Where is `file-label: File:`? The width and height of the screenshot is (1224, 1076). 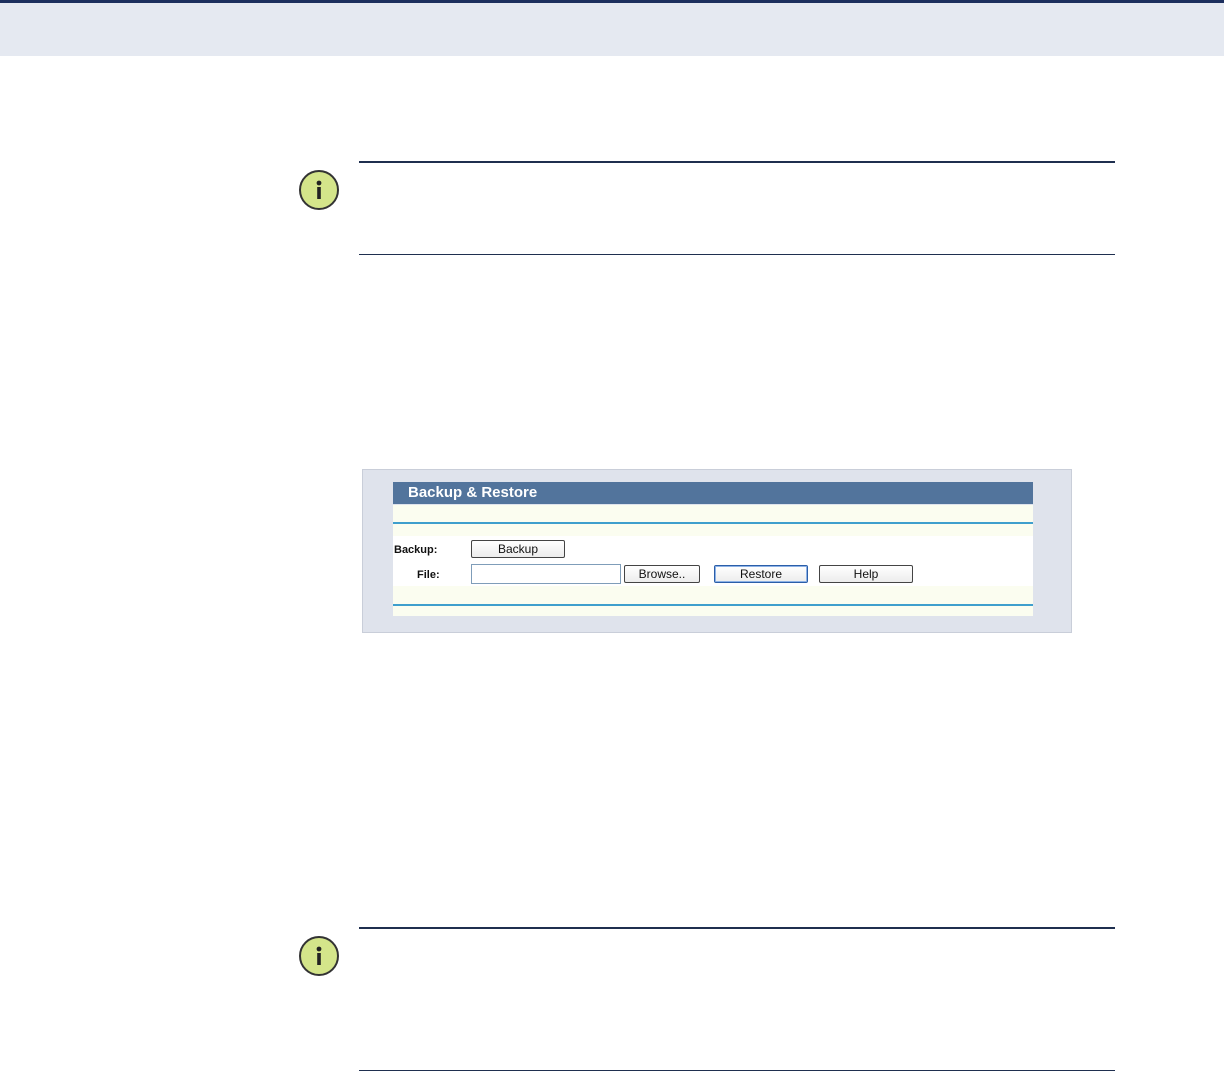
file-label: File: is located at coordinates (428, 575).